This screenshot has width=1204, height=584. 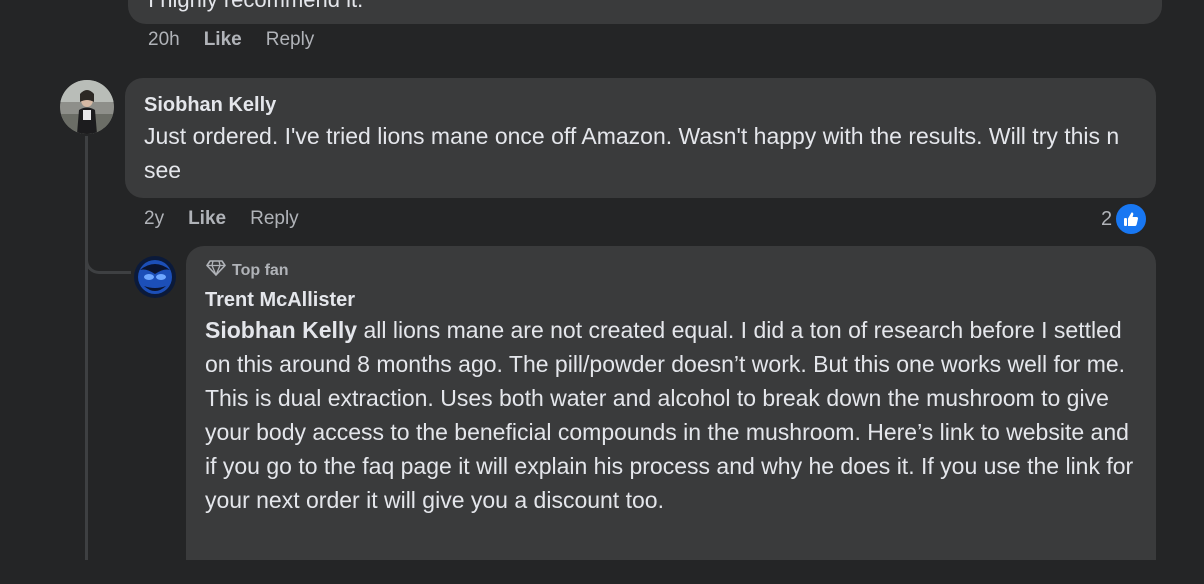 I want to click on reply-connector-elbow, so click(x=108, y=255).